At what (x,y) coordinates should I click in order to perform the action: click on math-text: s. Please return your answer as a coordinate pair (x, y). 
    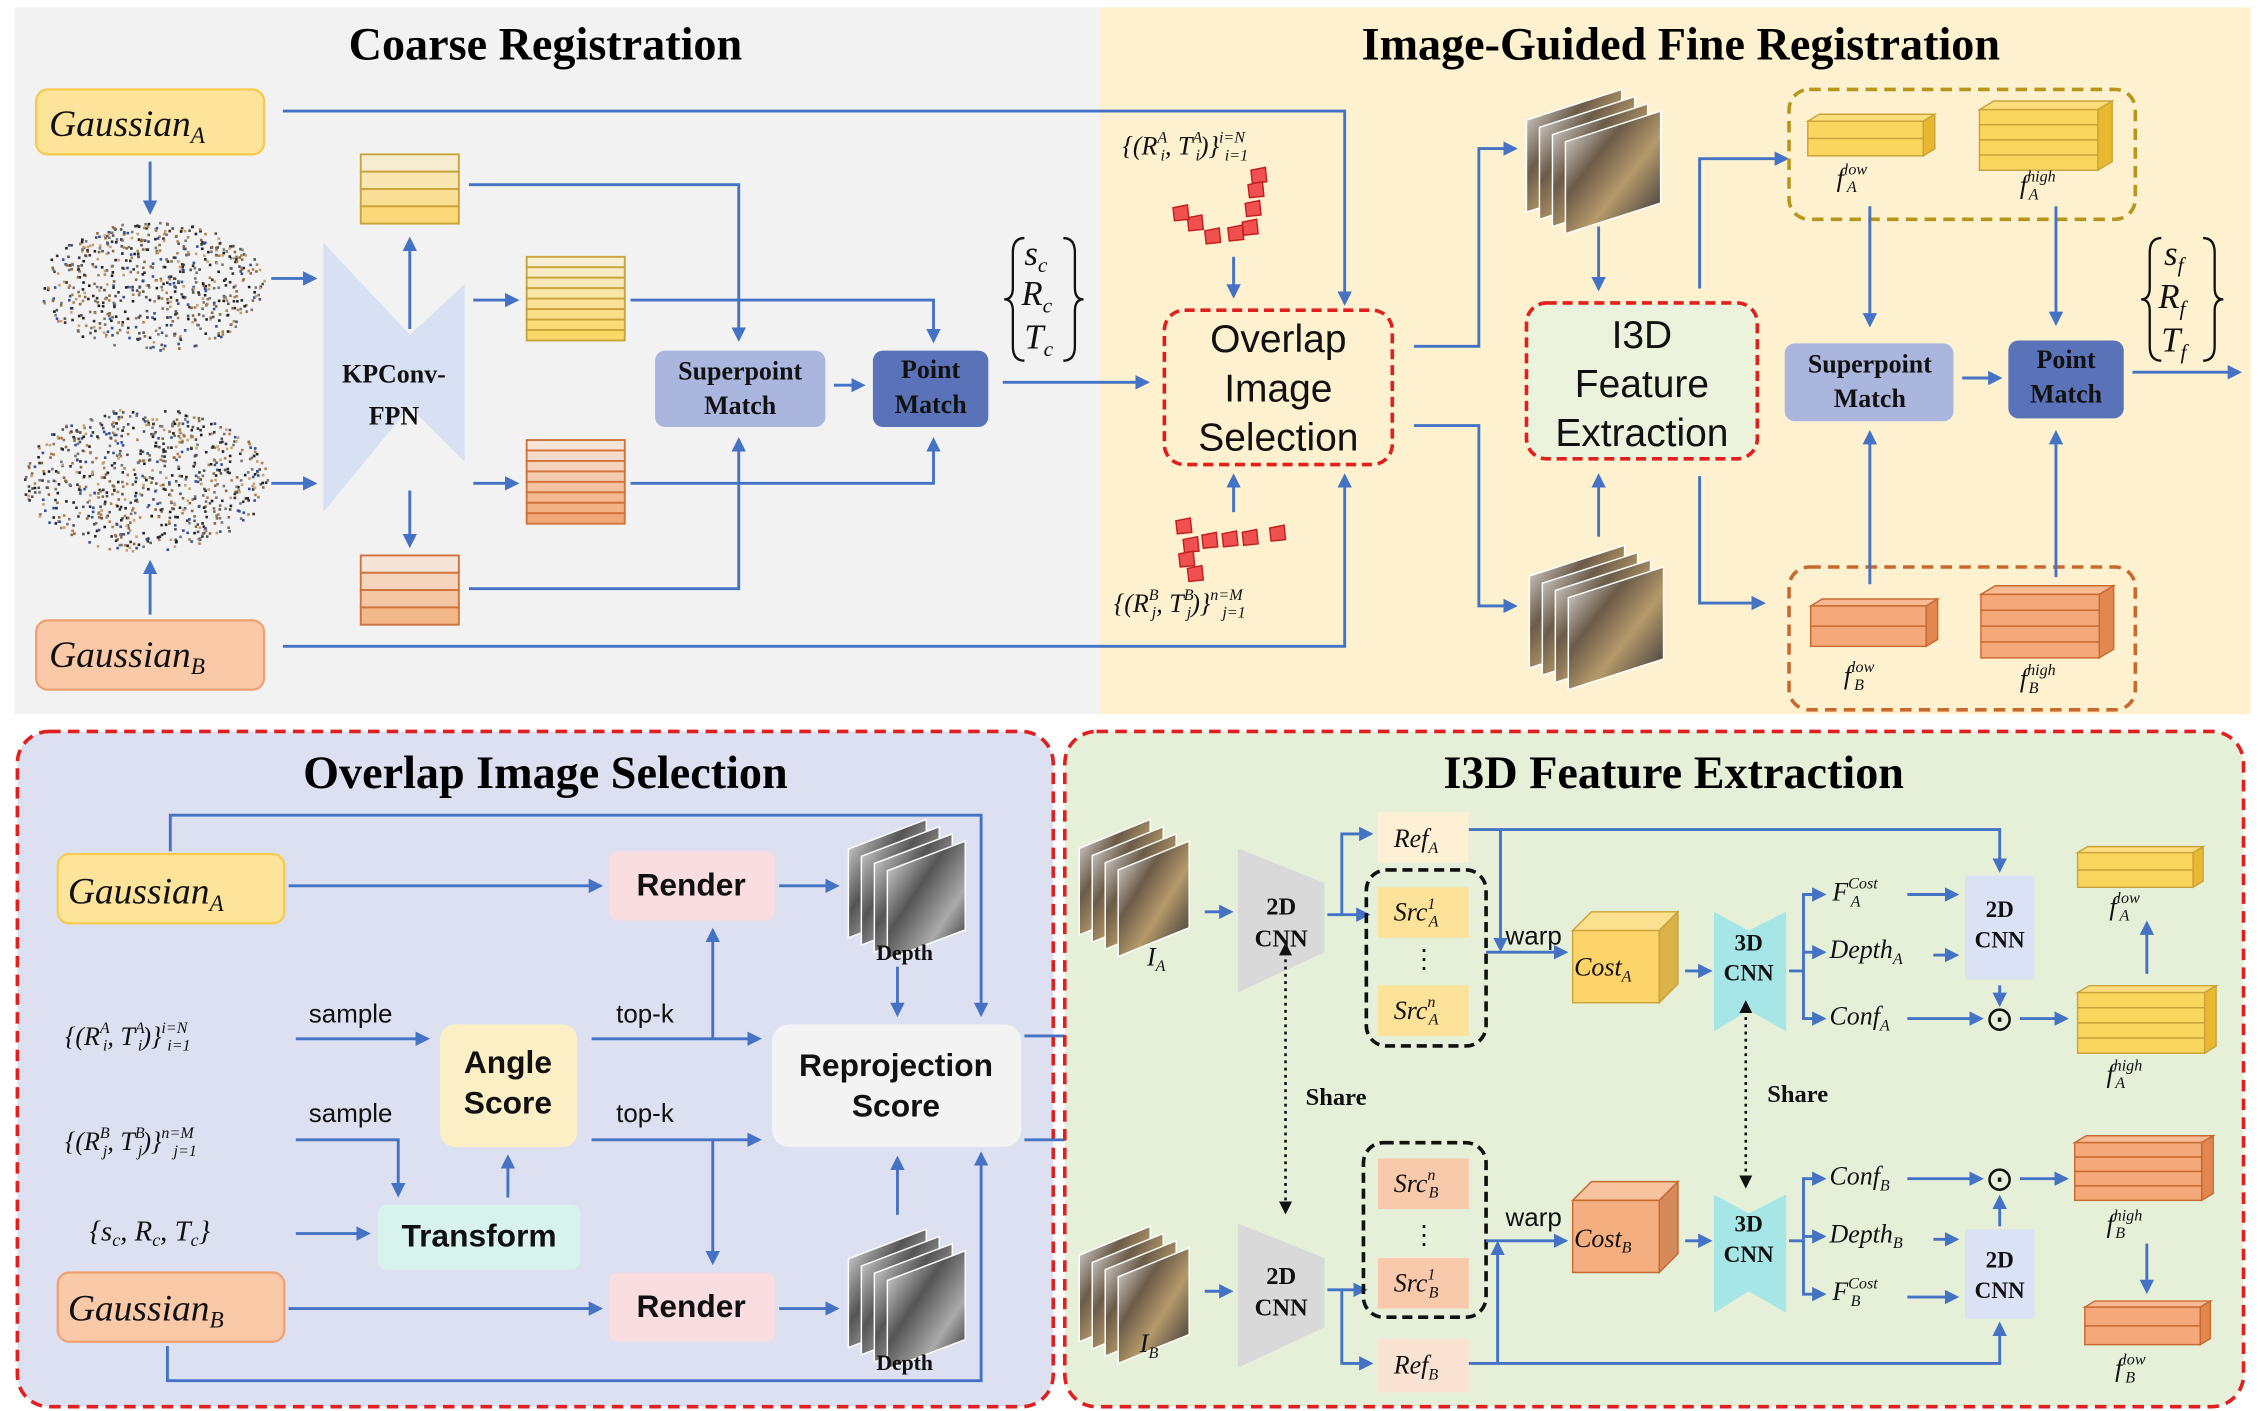
    Looking at the image, I should click on (1030, 254).